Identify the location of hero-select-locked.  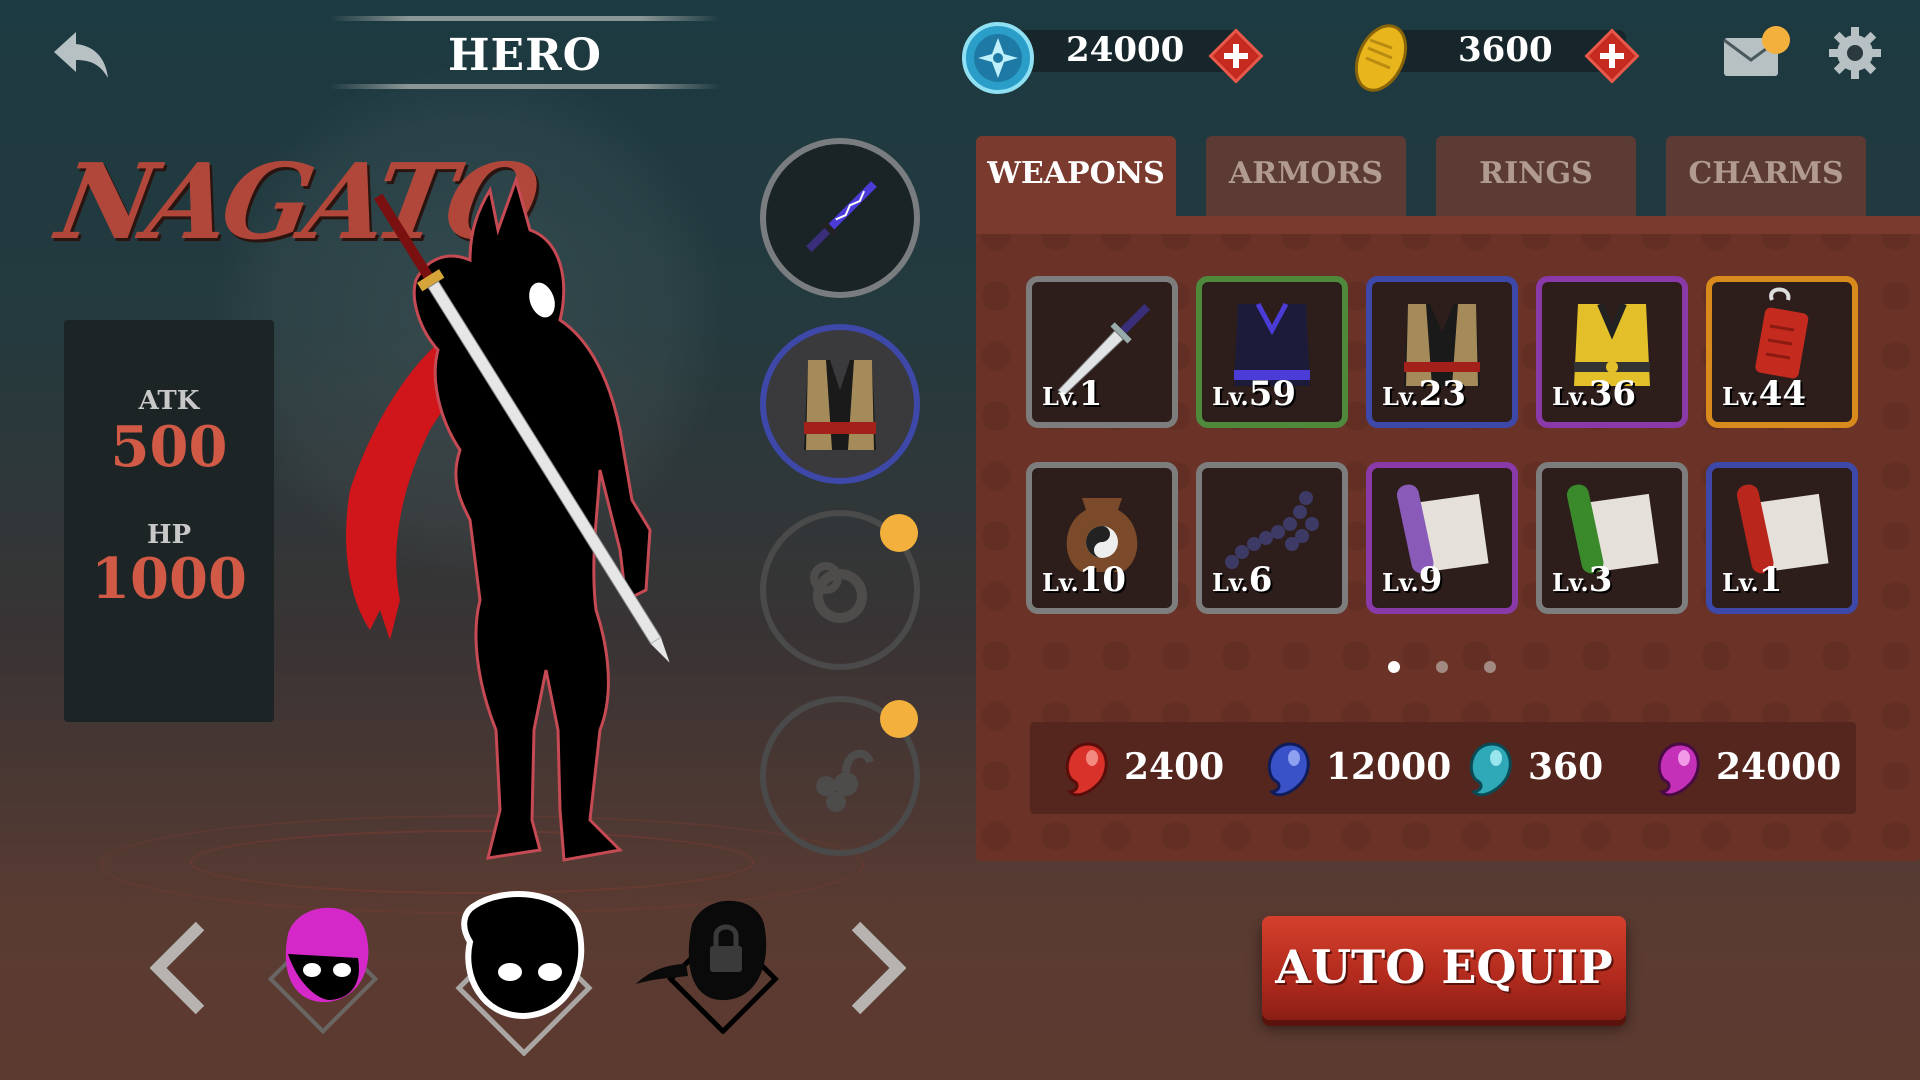
(711, 966).